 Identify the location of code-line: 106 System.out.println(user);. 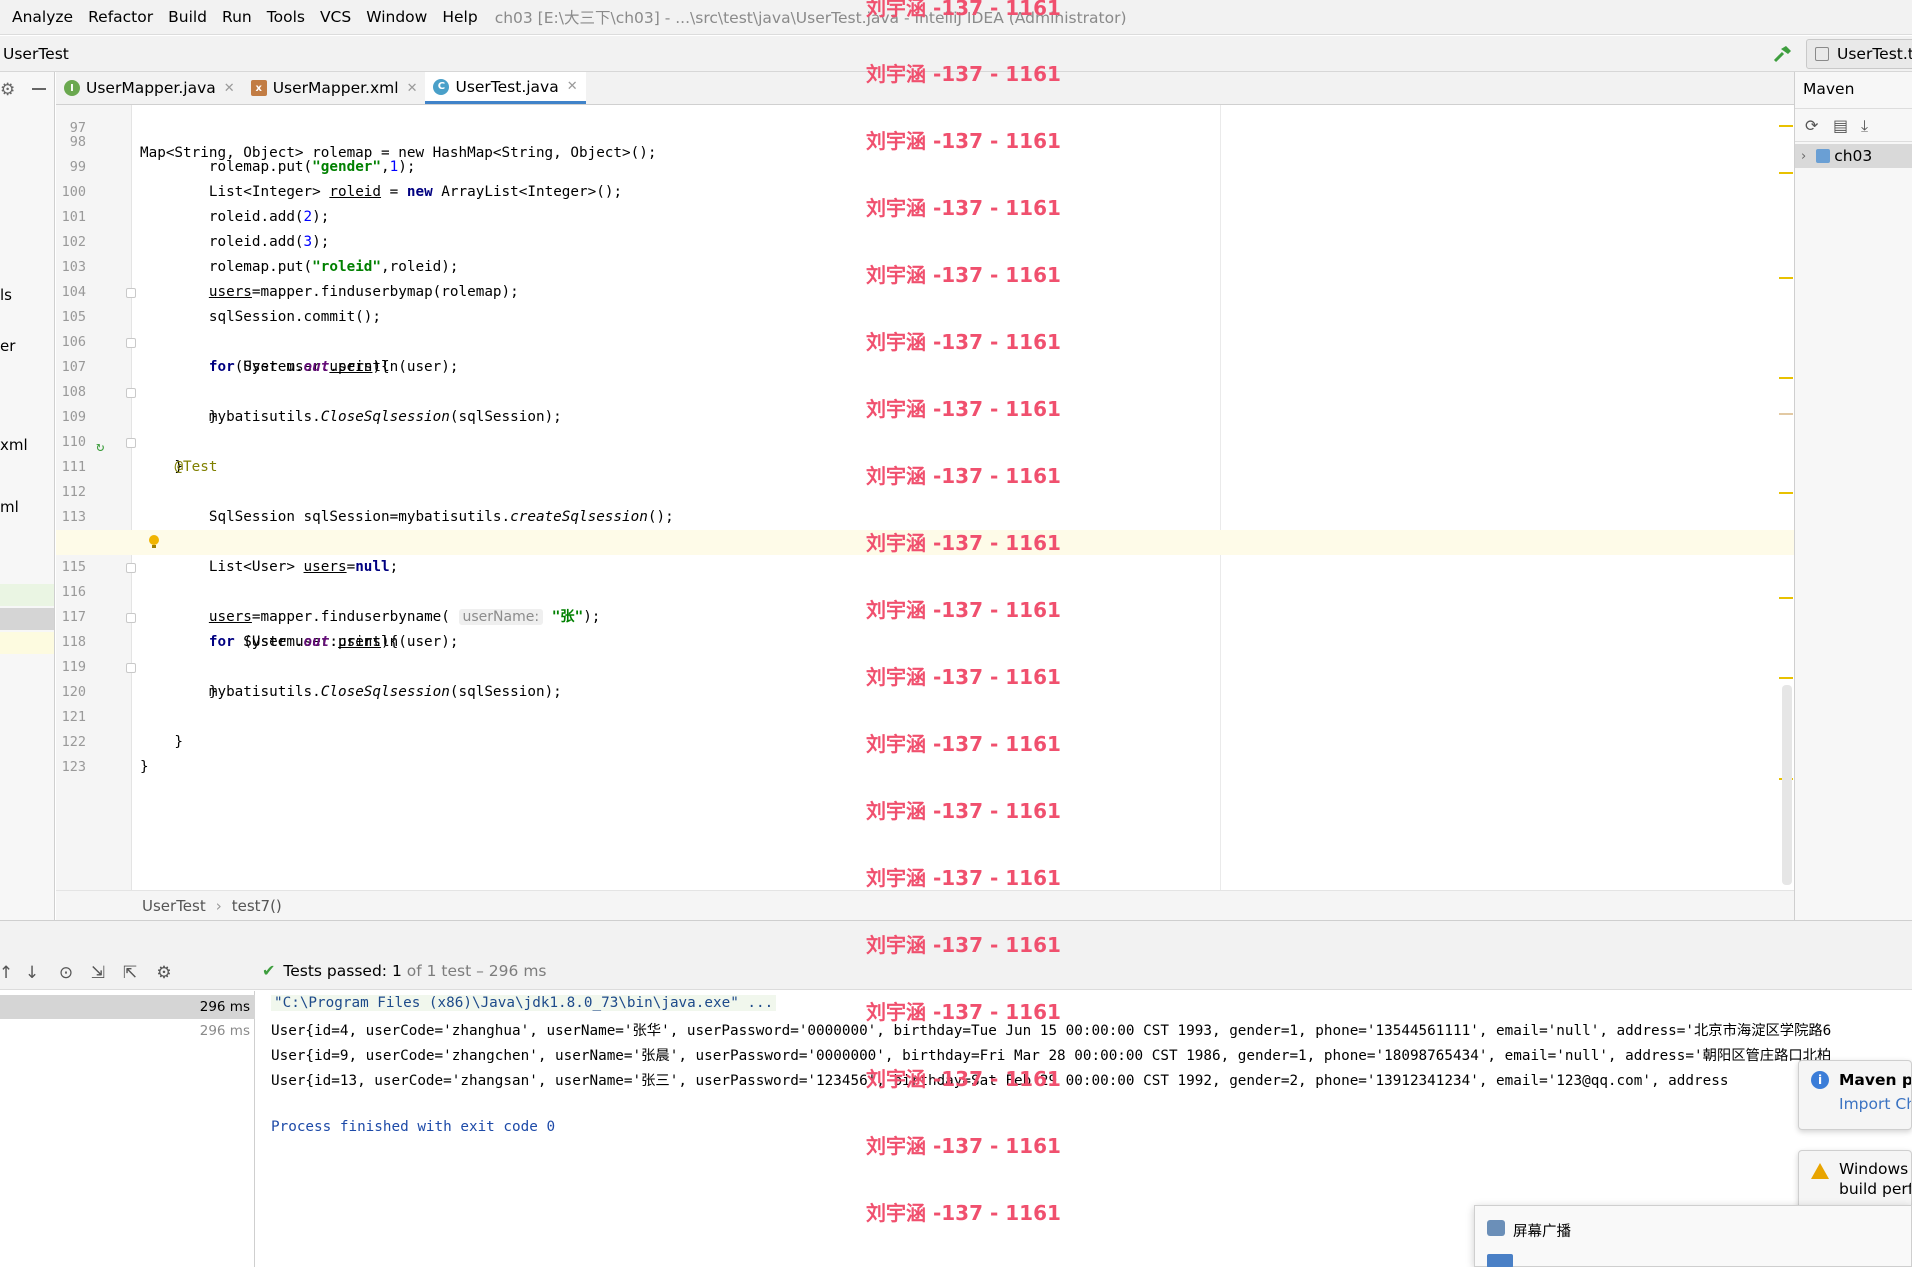
(925, 340).